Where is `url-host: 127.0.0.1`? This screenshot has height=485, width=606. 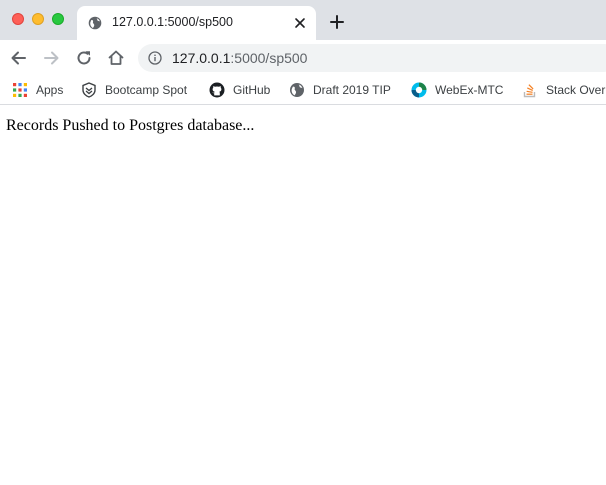 url-host: 127.0.0.1 is located at coordinates (201, 58).